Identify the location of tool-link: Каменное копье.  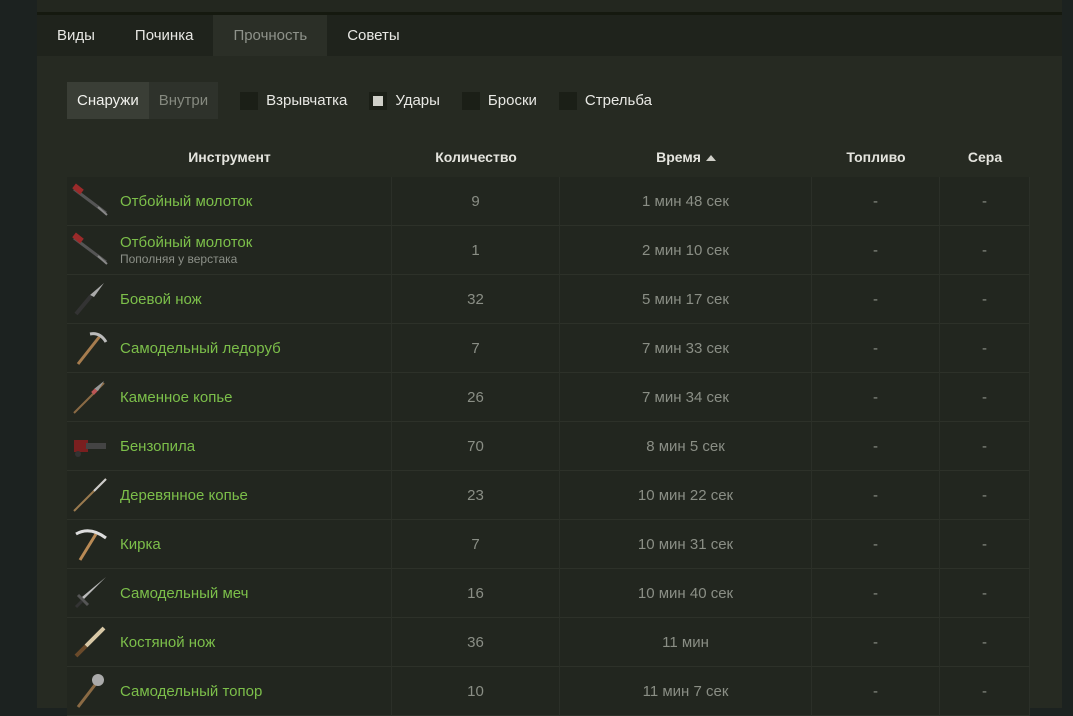
(176, 397).